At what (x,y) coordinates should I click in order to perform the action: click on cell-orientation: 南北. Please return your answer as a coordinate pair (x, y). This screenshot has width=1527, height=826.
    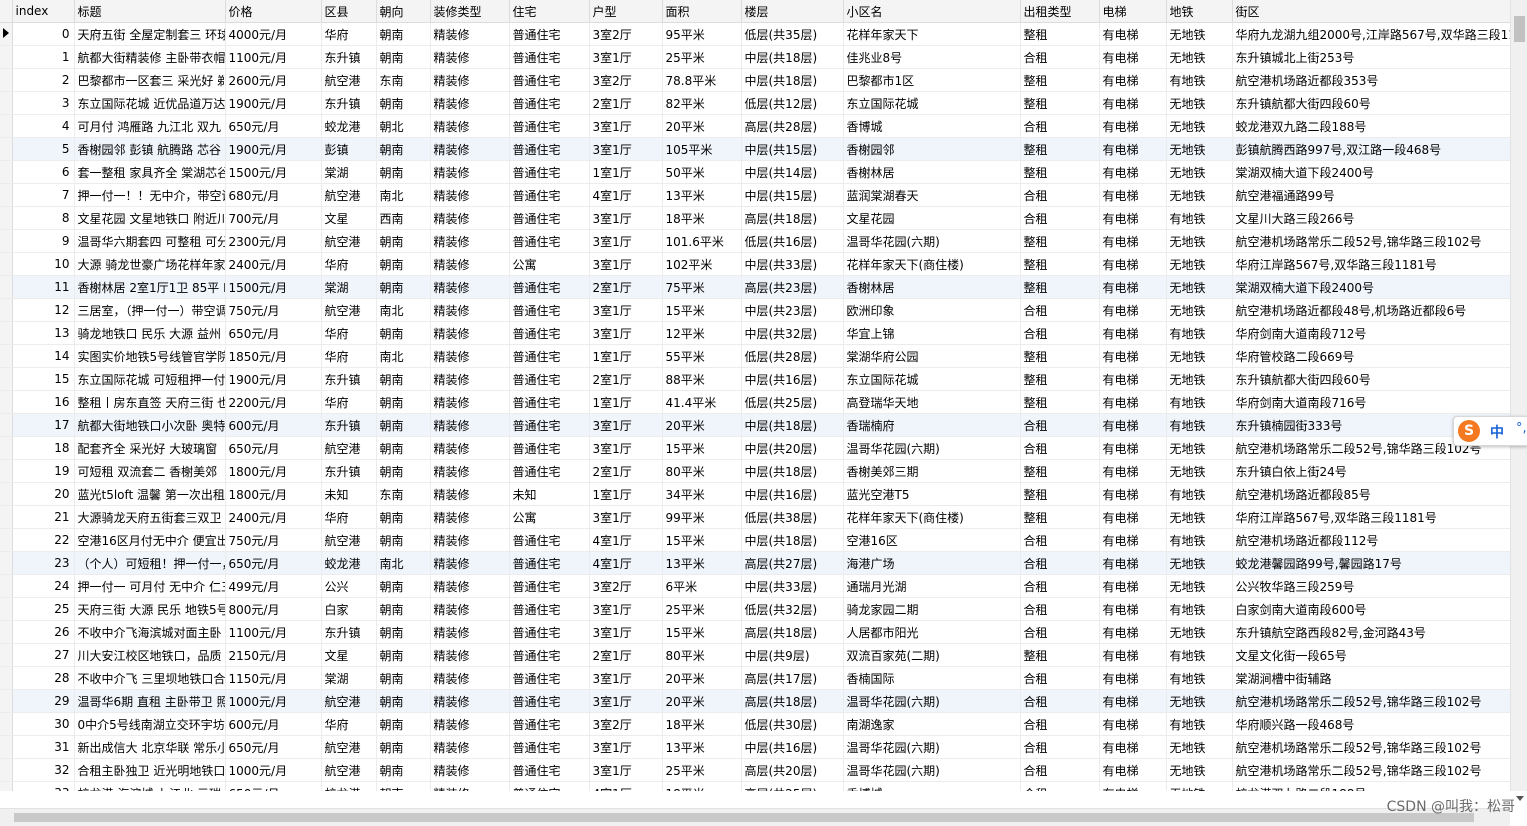
    Looking at the image, I should click on (403, 310).